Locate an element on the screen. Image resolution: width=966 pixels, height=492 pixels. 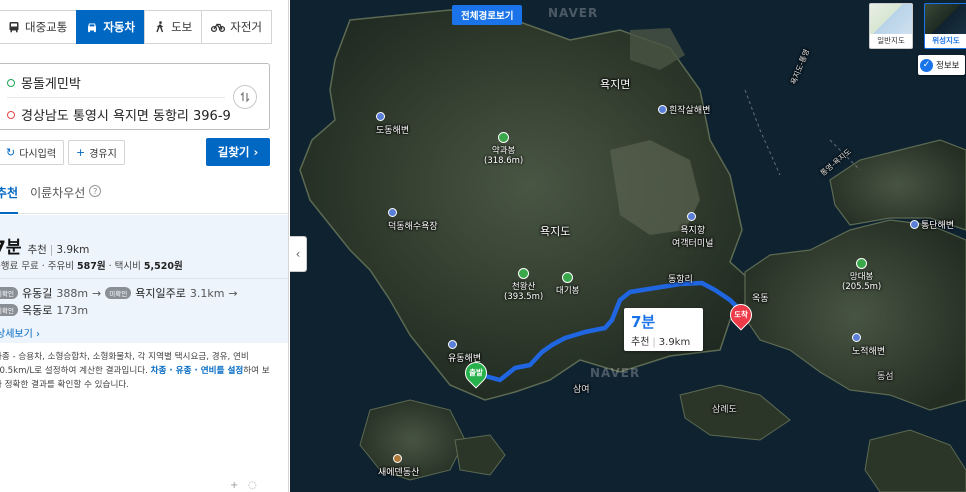
fee-mid: · 택시비 is located at coordinates (124, 266).